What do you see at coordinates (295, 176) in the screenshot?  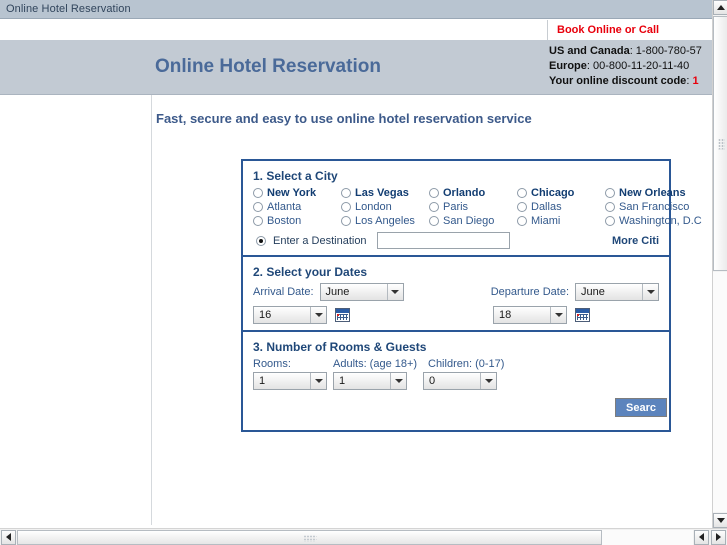 I see `section1-heading: 1. Select a City` at bounding box center [295, 176].